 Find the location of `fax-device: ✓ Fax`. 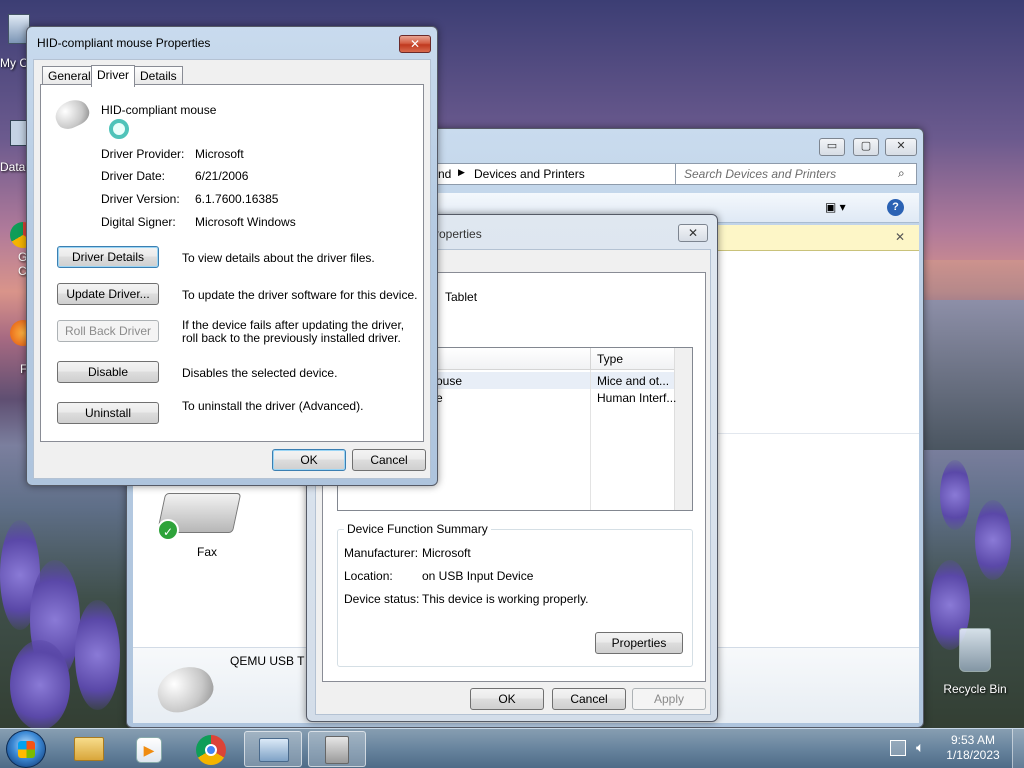

fax-device: ✓ Fax is located at coordinates (203, 523).